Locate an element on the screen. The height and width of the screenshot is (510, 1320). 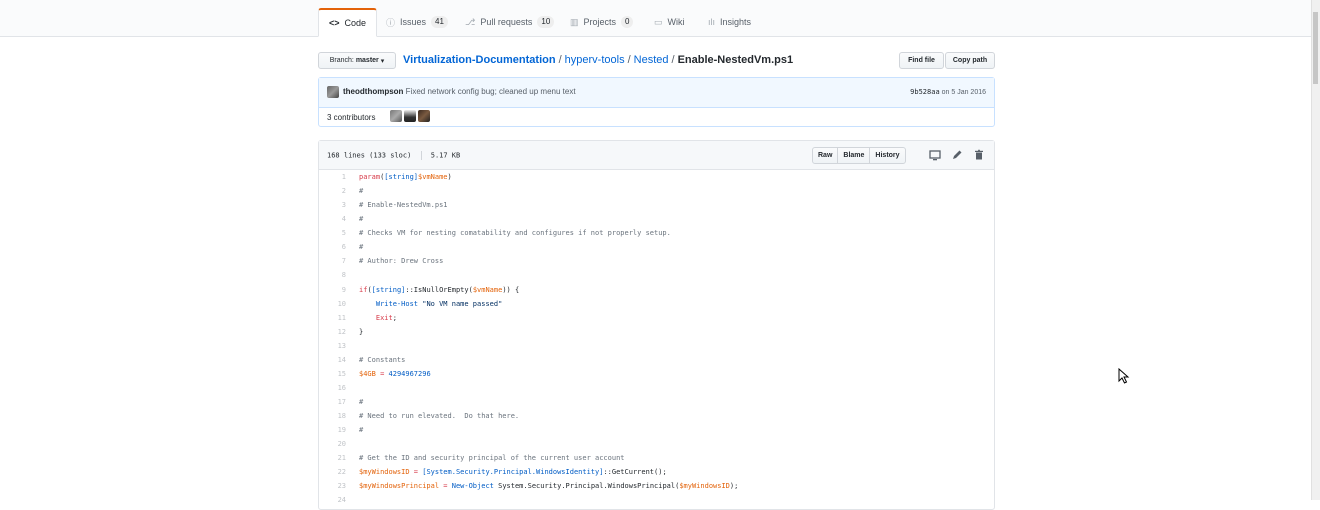
line-number: 21 is located at coordinates (332, 458).